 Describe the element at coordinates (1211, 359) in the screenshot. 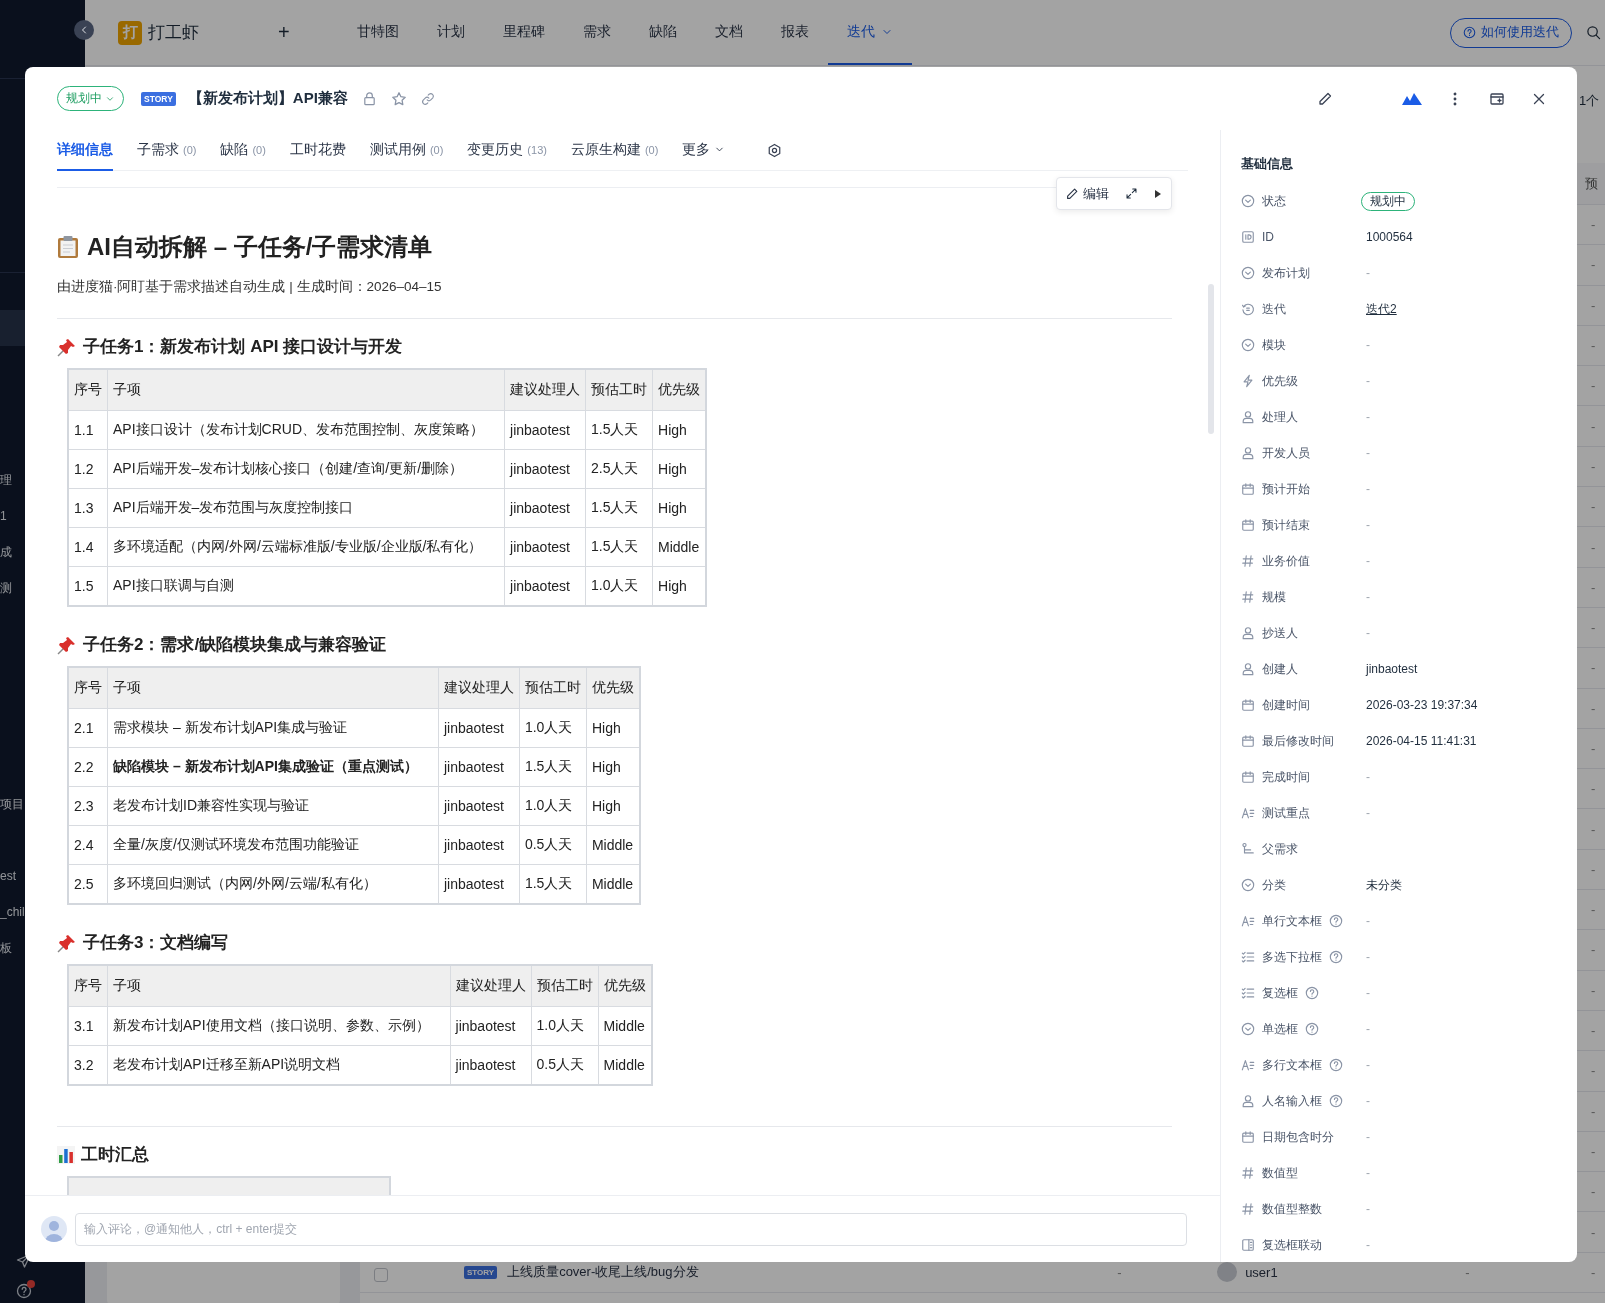

I see `scrollbar` at that location.